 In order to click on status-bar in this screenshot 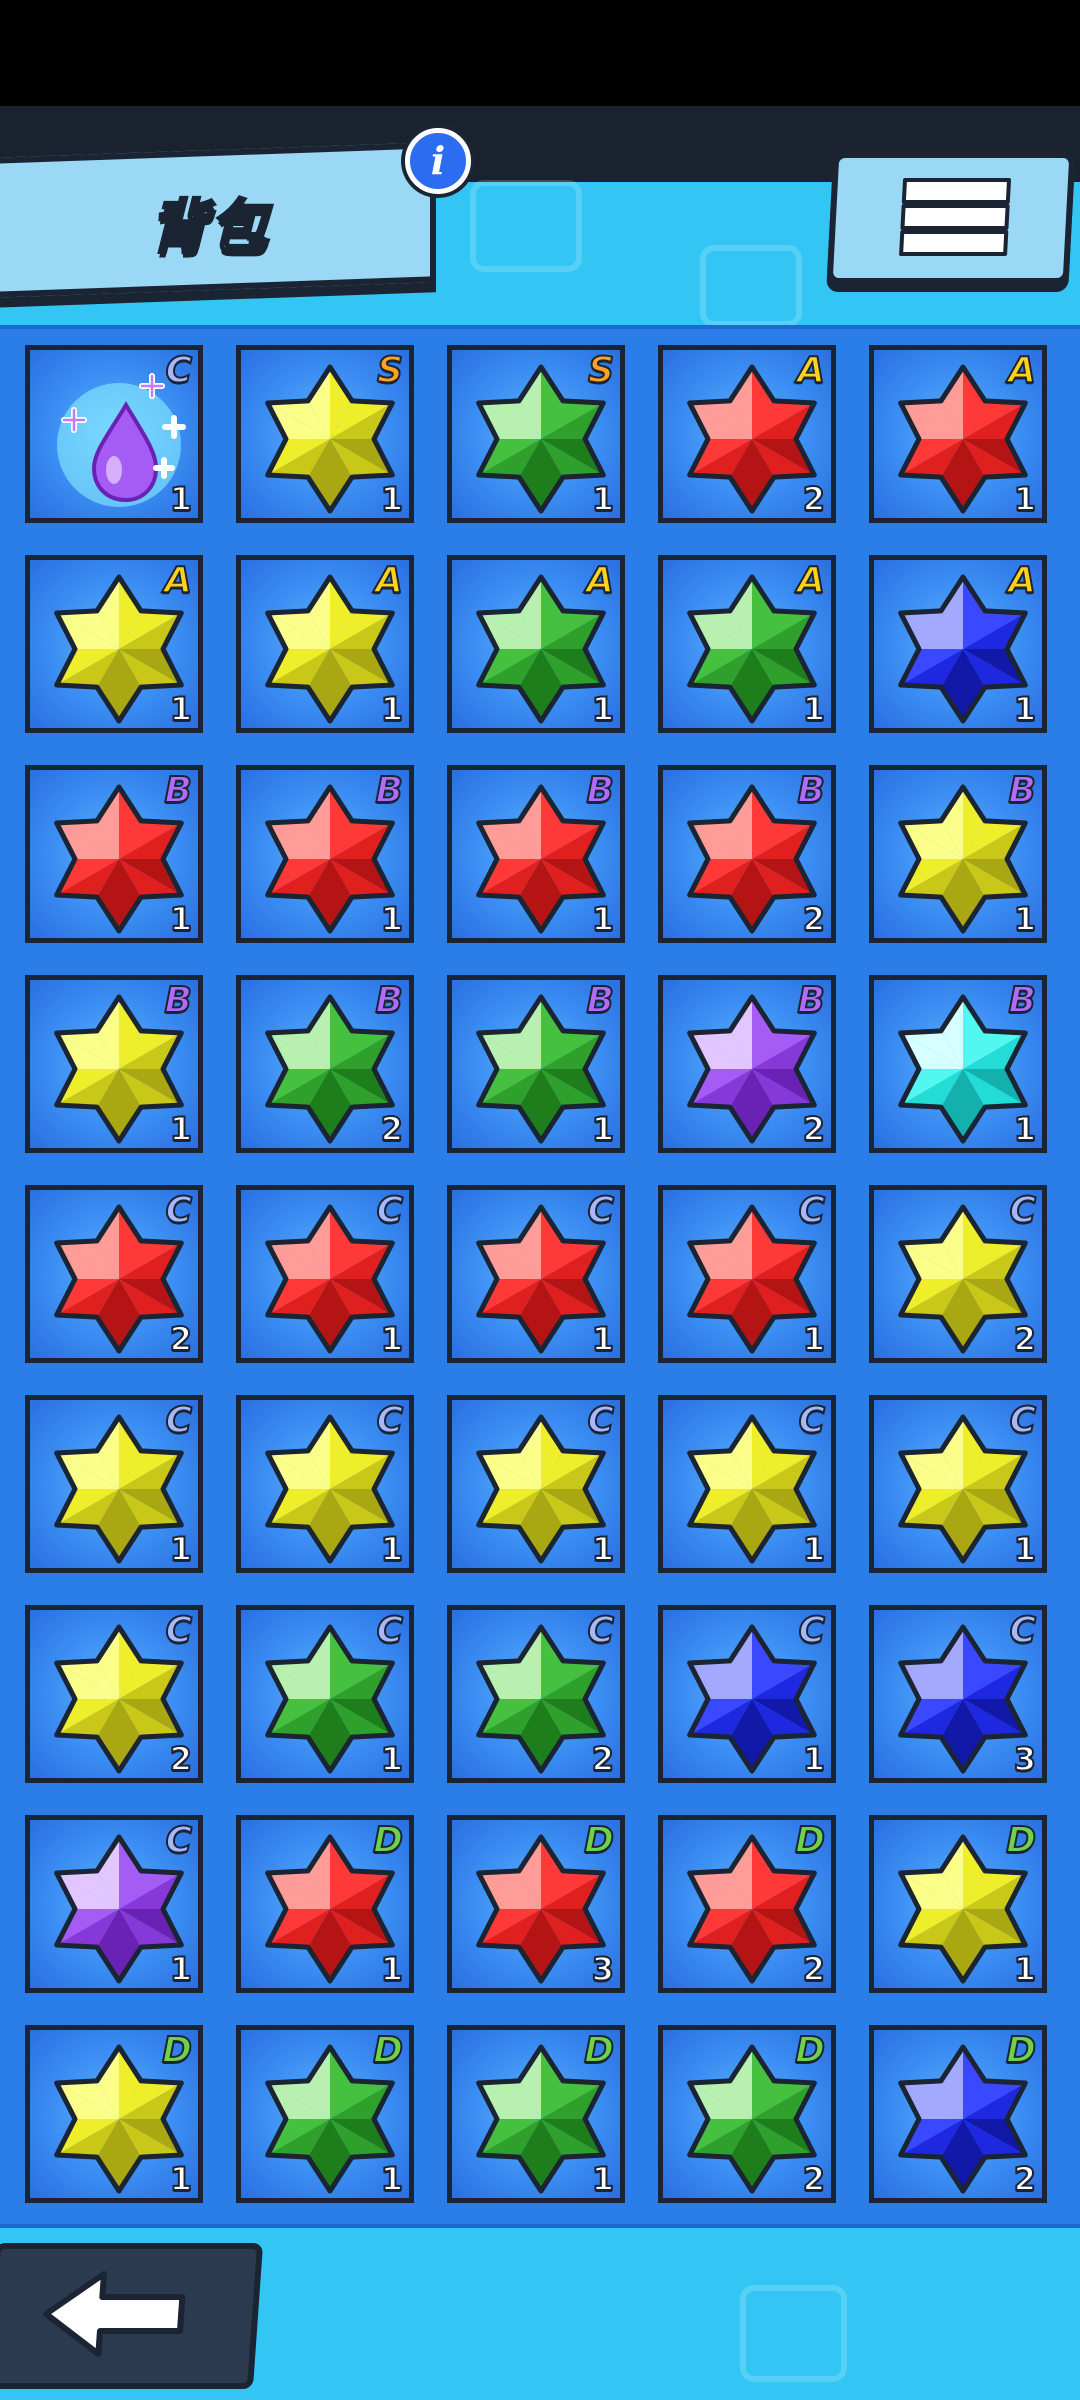, I will do `click(540, 53)`.